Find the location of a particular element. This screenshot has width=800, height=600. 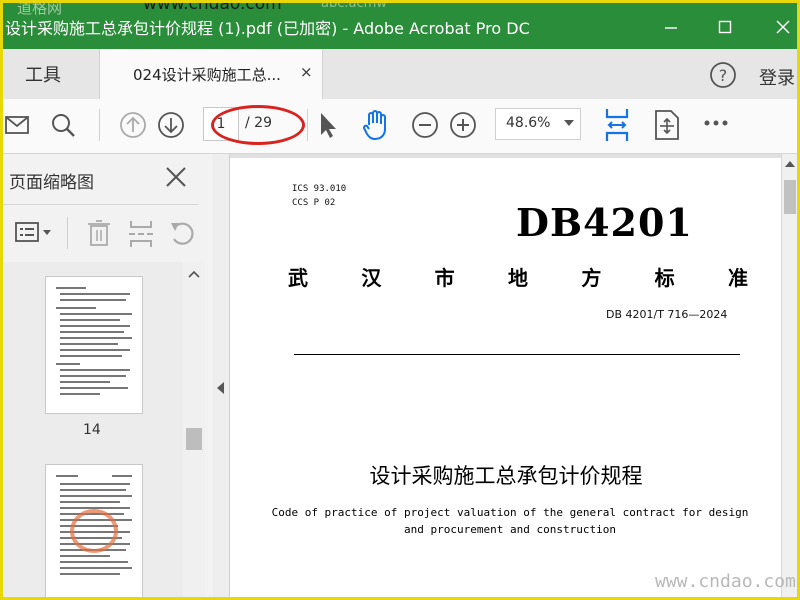

page-navigator: 1 / 29 is located at coordinates (254, 125).